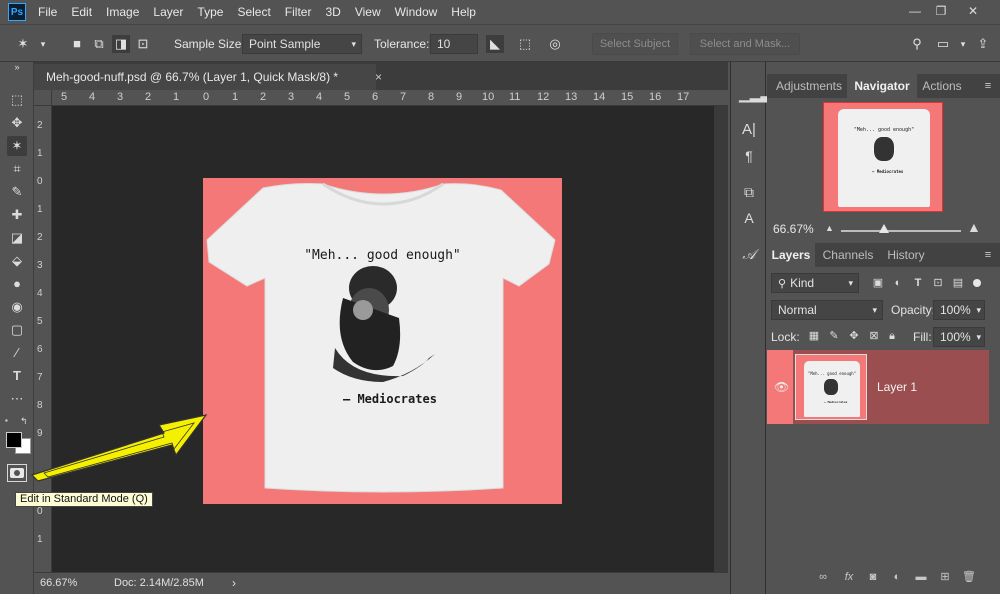  What do you see at coordinates (17, 146) in the screenshot?
I see `magic-wand-tool-icon: ✶` at bounding box center [17, 146].